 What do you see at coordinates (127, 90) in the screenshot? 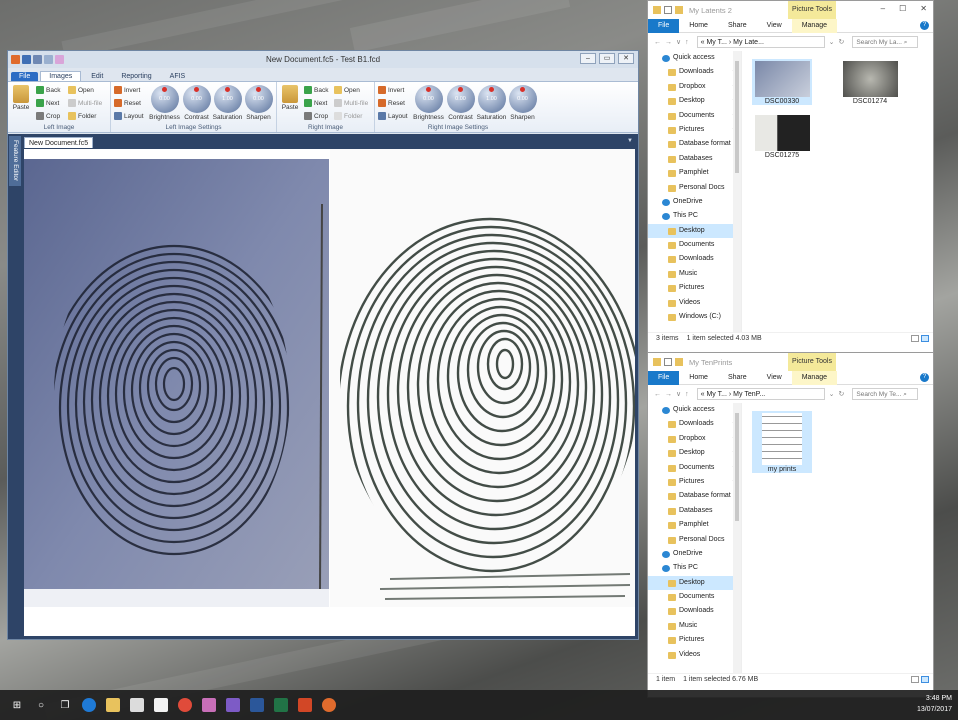
I see `left-invert-button: Invert` at bounding box center [127, 90].